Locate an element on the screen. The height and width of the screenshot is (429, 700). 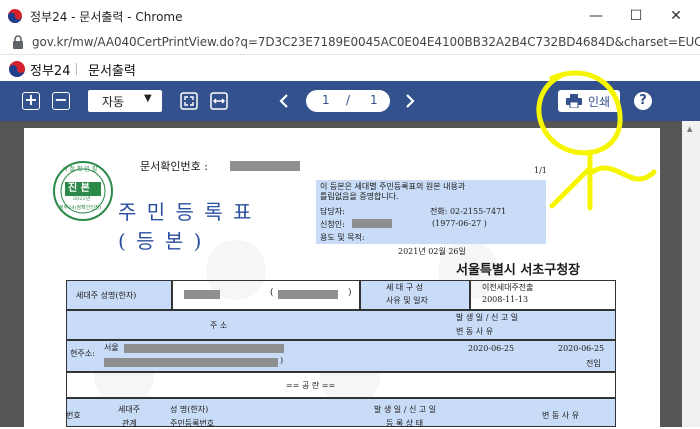
officer-phone: 전화: 02-2155-7471 is located at coordinates (468, 211).